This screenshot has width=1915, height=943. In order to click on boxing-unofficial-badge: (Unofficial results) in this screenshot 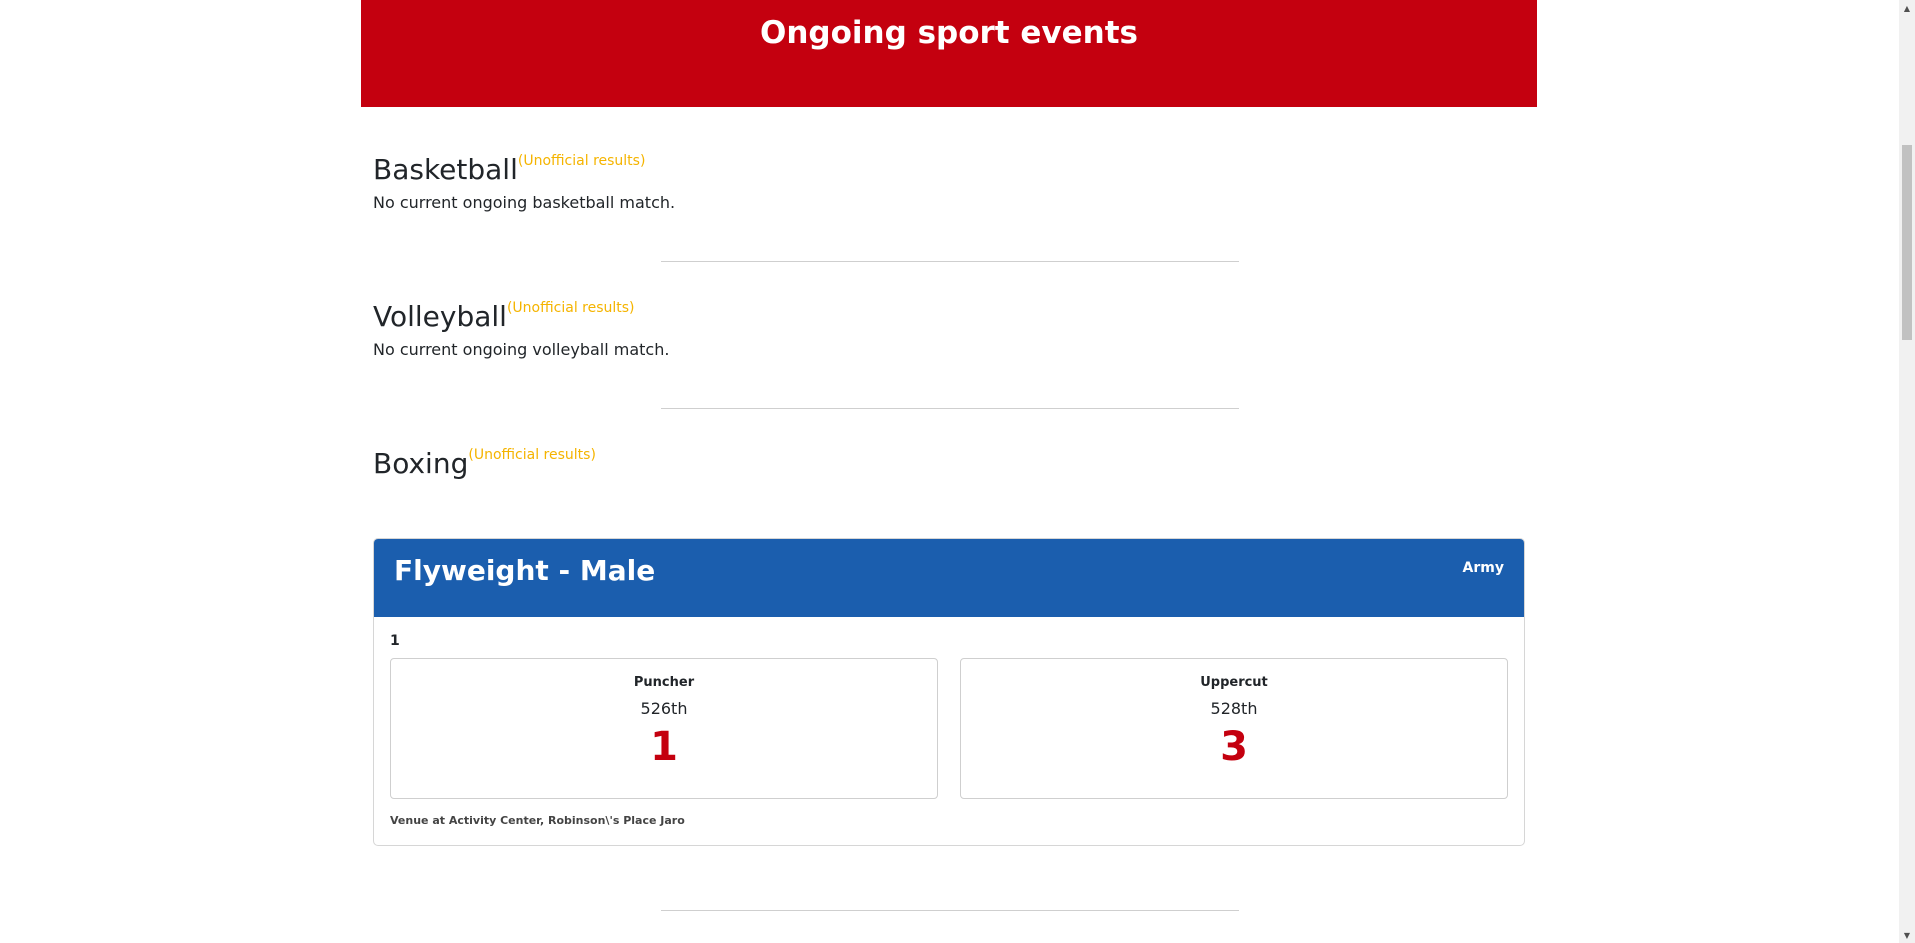, I will do `click(532, 455)`.